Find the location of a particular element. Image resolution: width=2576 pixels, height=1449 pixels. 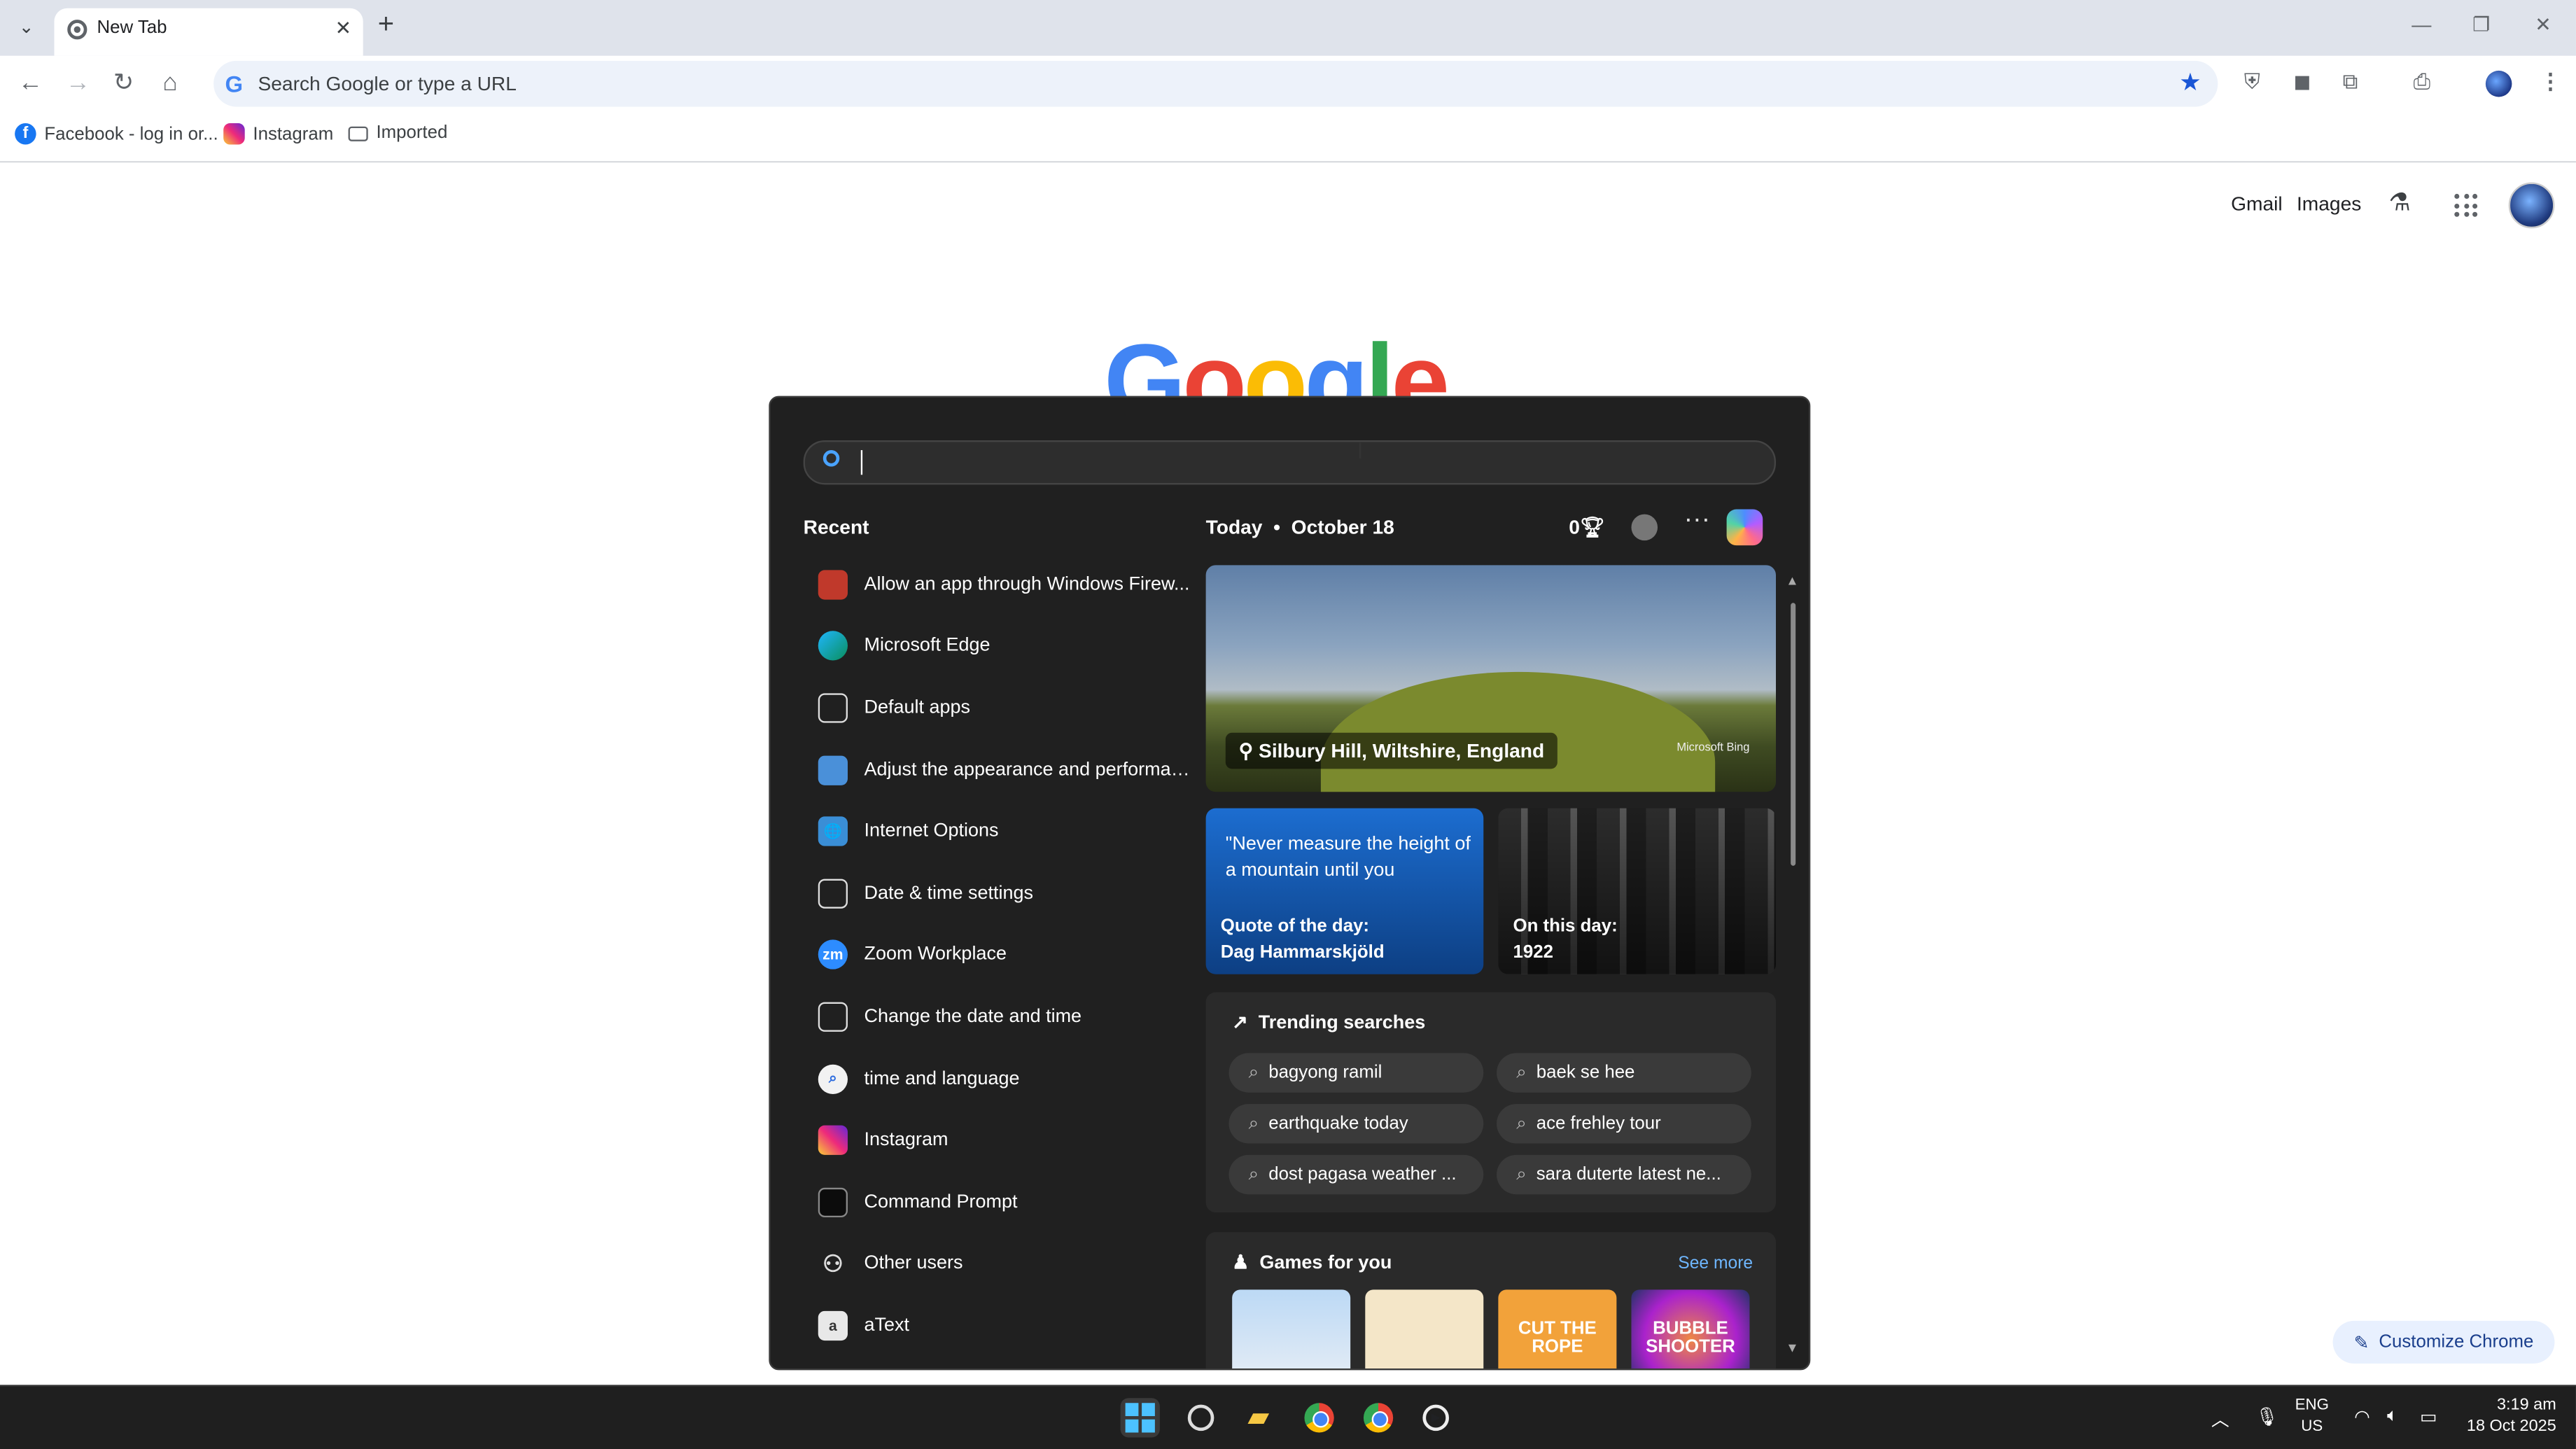

game-tile: CUT THE ROPE is located at coordinates (1557, 1328).